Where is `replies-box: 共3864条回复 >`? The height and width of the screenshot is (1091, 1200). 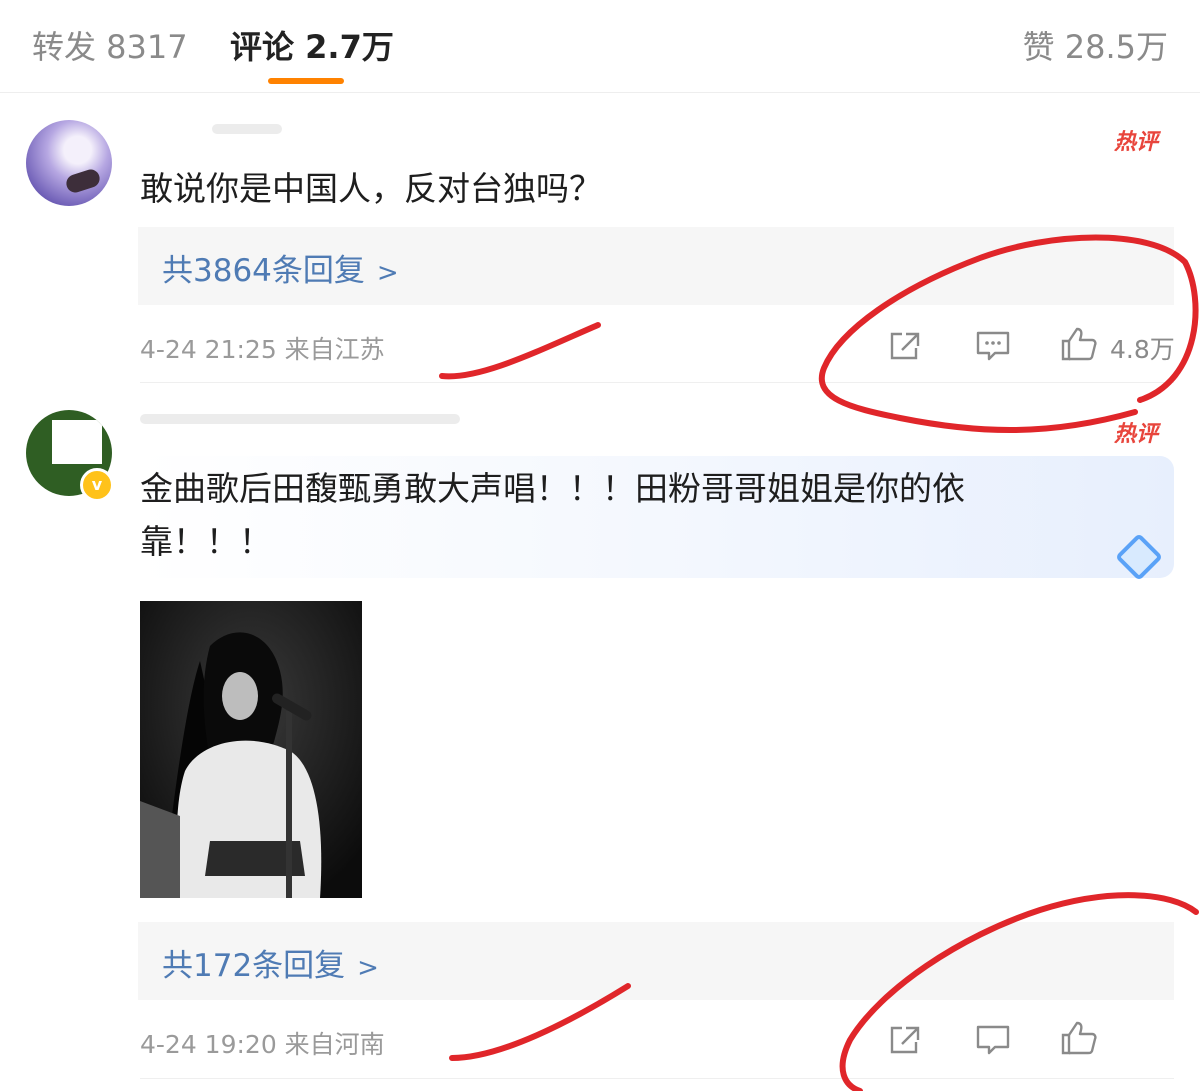 replies-box: 共3864条回复 > is located at coordinates (656, 266).